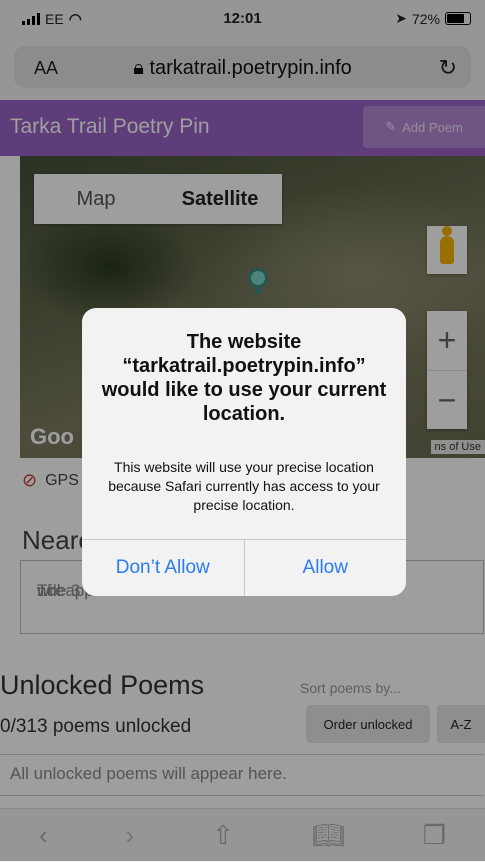 The image size is (485, 862). What do you see at coordinates (163, 568) in the screenshot?
I see `dont-allow-button: Don’t Allow` at bounding box center [163, 568].